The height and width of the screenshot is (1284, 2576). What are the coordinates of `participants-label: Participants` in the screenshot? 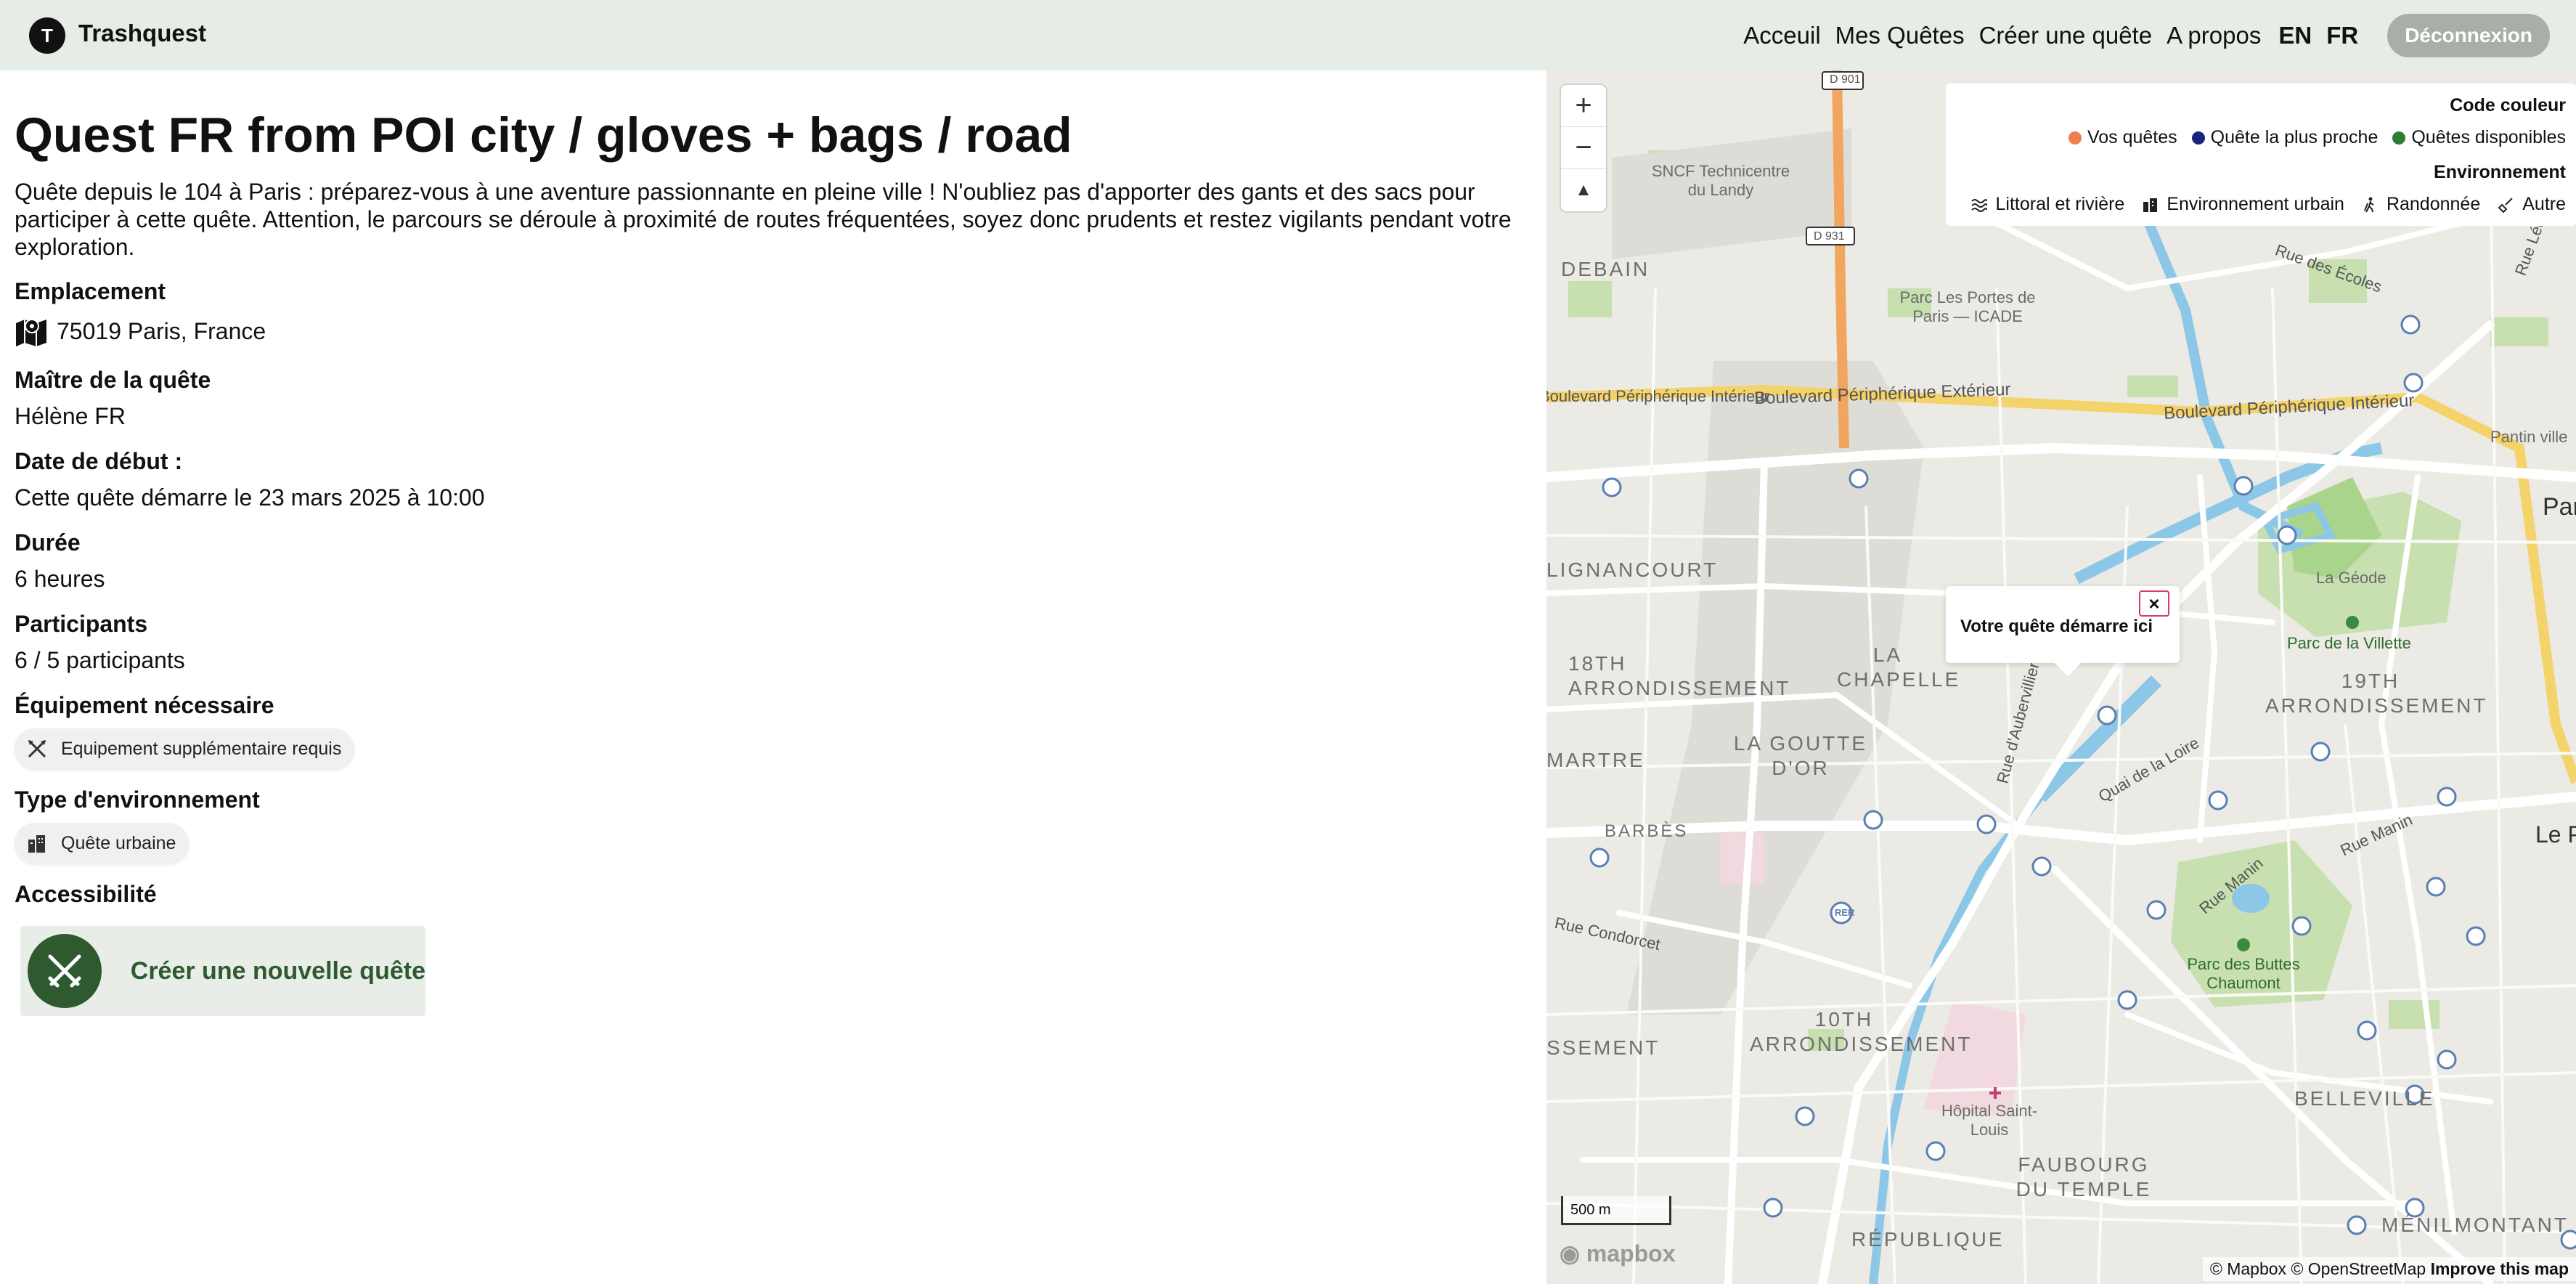 It's located at (81, 624).